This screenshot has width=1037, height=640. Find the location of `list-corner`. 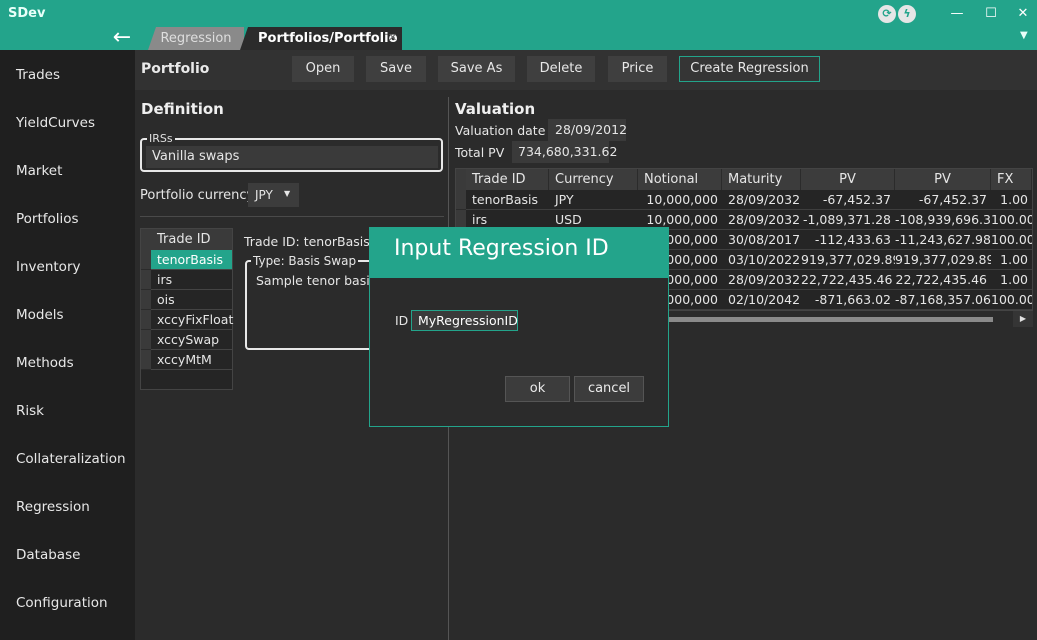

list-corner is located at coordinates (146, 239).